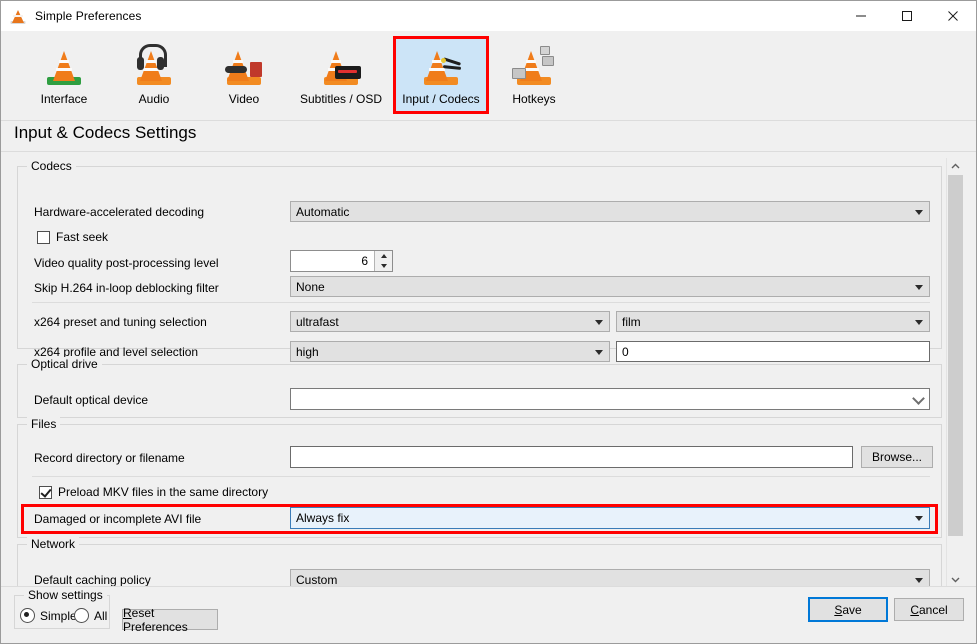  What do you see at coordinates (91, 400) in the screenshot?
I see `optical-device-label: Default optical device` at bounding box center [91, 400].